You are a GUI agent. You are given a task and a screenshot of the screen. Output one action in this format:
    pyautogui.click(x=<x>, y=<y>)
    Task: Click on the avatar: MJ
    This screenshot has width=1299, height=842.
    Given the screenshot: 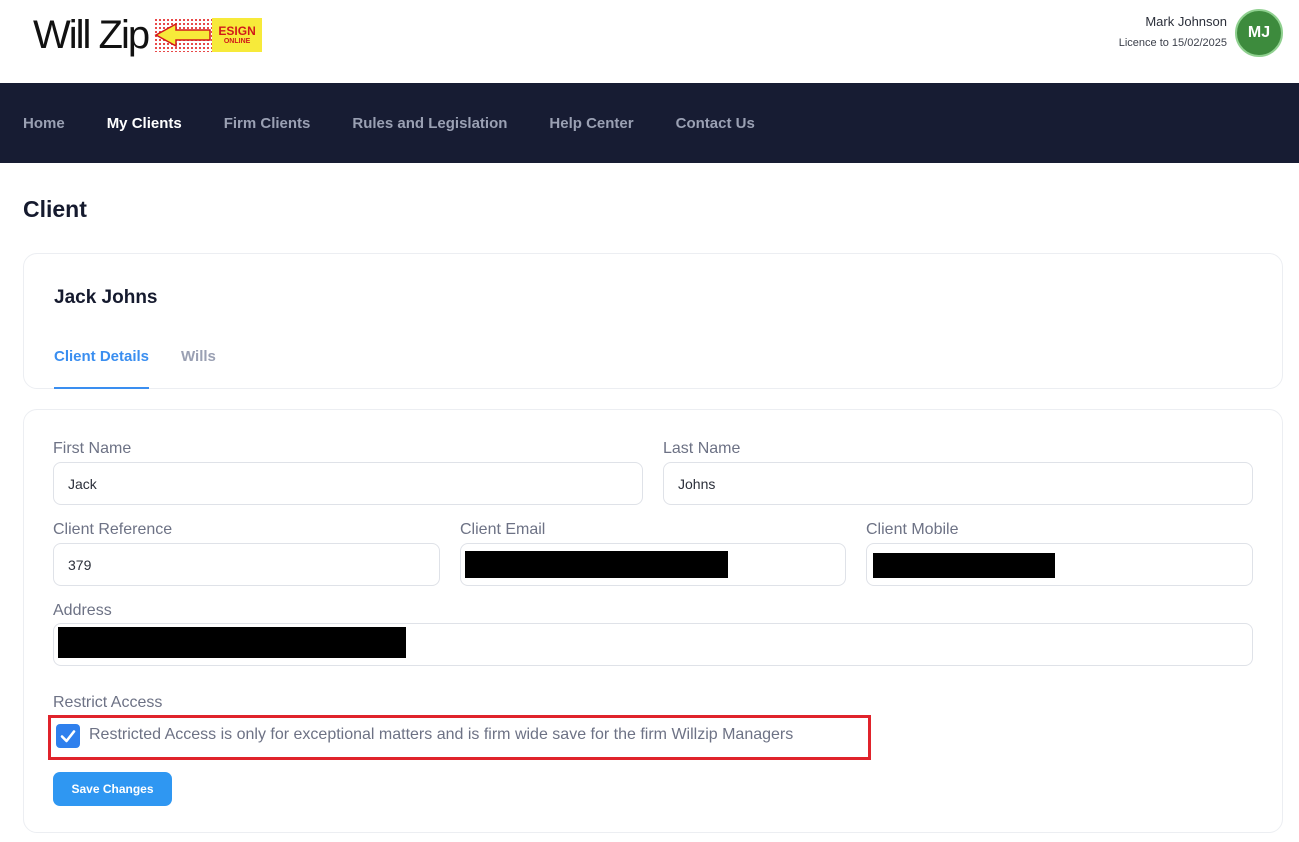 What is the action you would take?
    pyautogui.click(x=1259, y=33)
    